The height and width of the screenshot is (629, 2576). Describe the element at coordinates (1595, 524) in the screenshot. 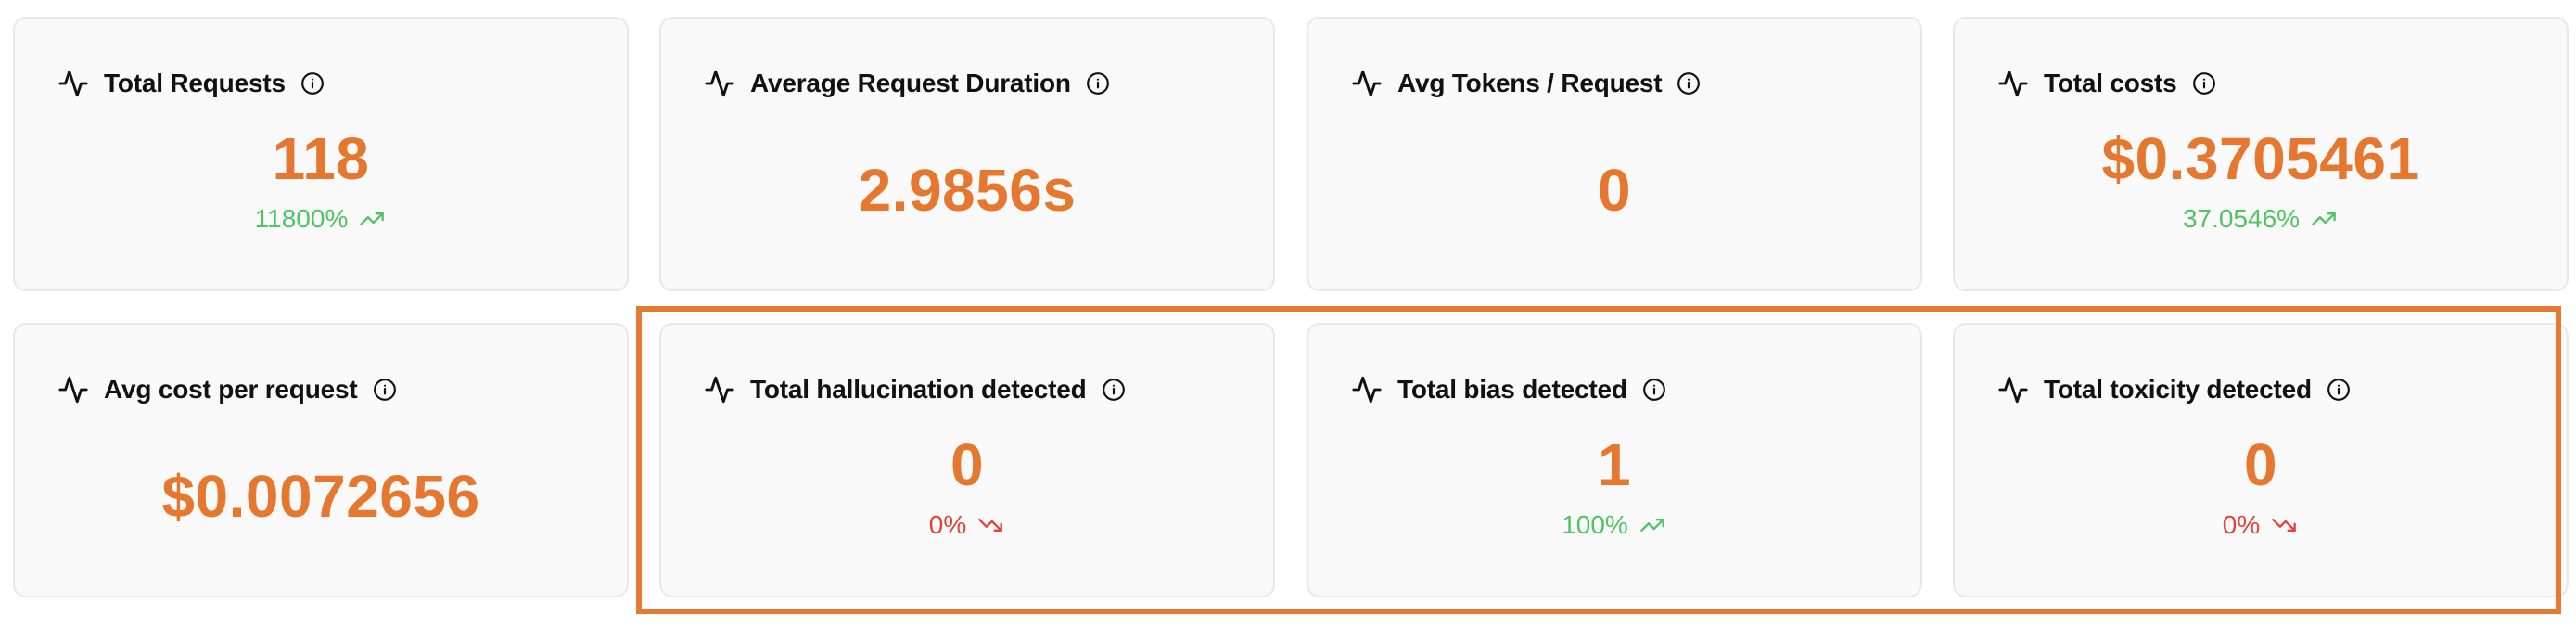

I see `trend-percent: 100%` at that location.